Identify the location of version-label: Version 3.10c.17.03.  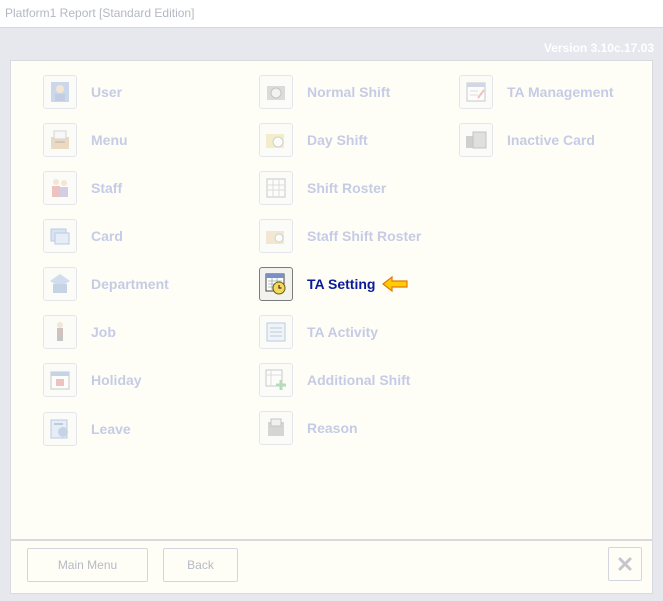
(598, 48).